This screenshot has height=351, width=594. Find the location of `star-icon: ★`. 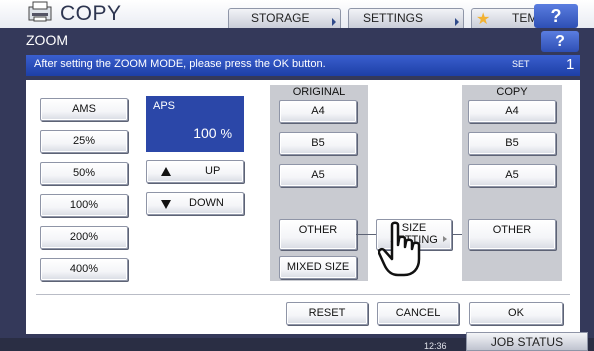

star-icon: ★ is located at coordinates (483, 19).